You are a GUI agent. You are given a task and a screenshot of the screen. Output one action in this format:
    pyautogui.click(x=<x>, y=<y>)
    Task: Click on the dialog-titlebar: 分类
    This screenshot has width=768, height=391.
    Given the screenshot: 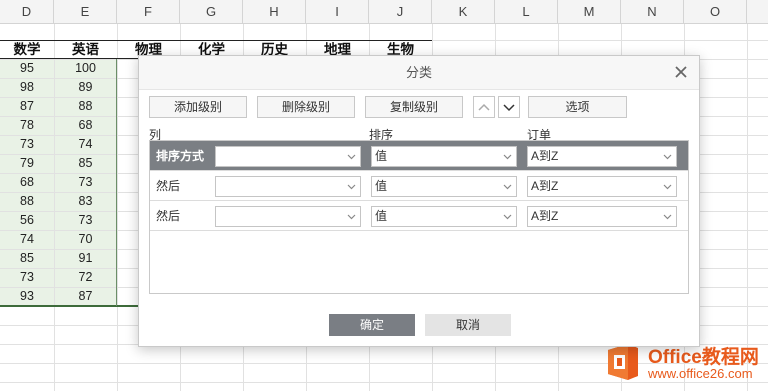 What is the action you would take?
    pyautogui.click(x=419, y=73)
    